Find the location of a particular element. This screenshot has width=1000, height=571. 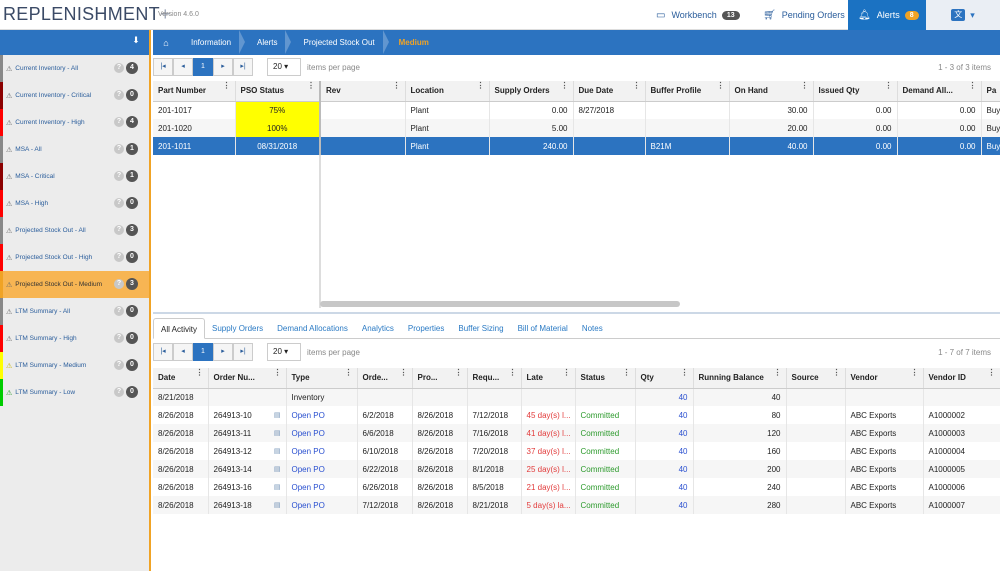

column-header: Pro... ⋮ is located at coordinates (440, 378).